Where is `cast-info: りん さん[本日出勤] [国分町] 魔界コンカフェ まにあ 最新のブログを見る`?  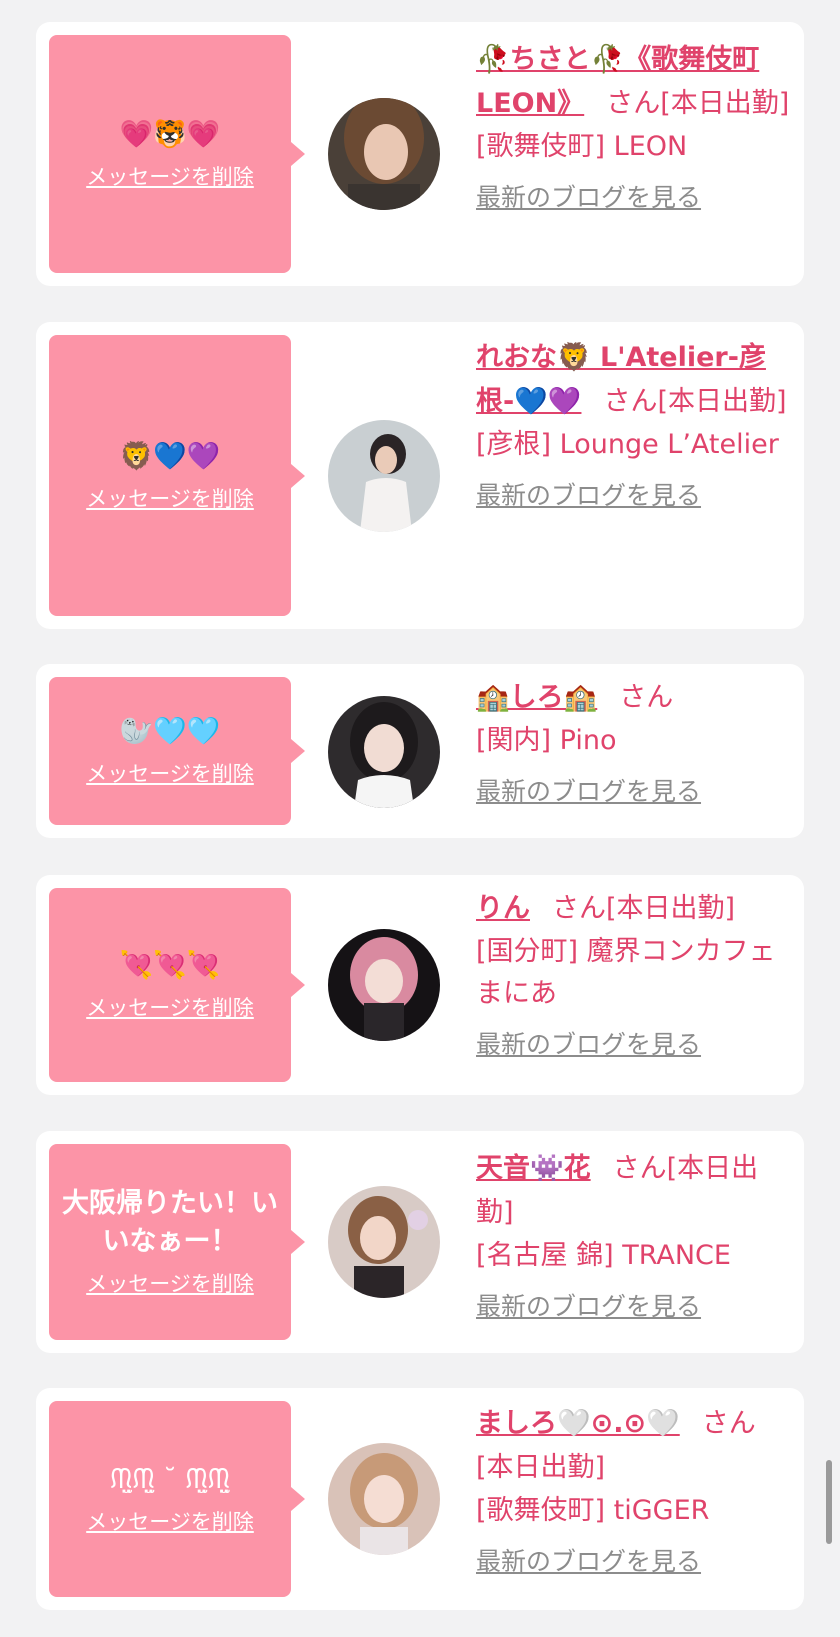 cast-info: りん さん[本日出勤] [国分町] 魔界コンカフェ まにあ 最新のブログを見る is located at coordinates (634, 976).